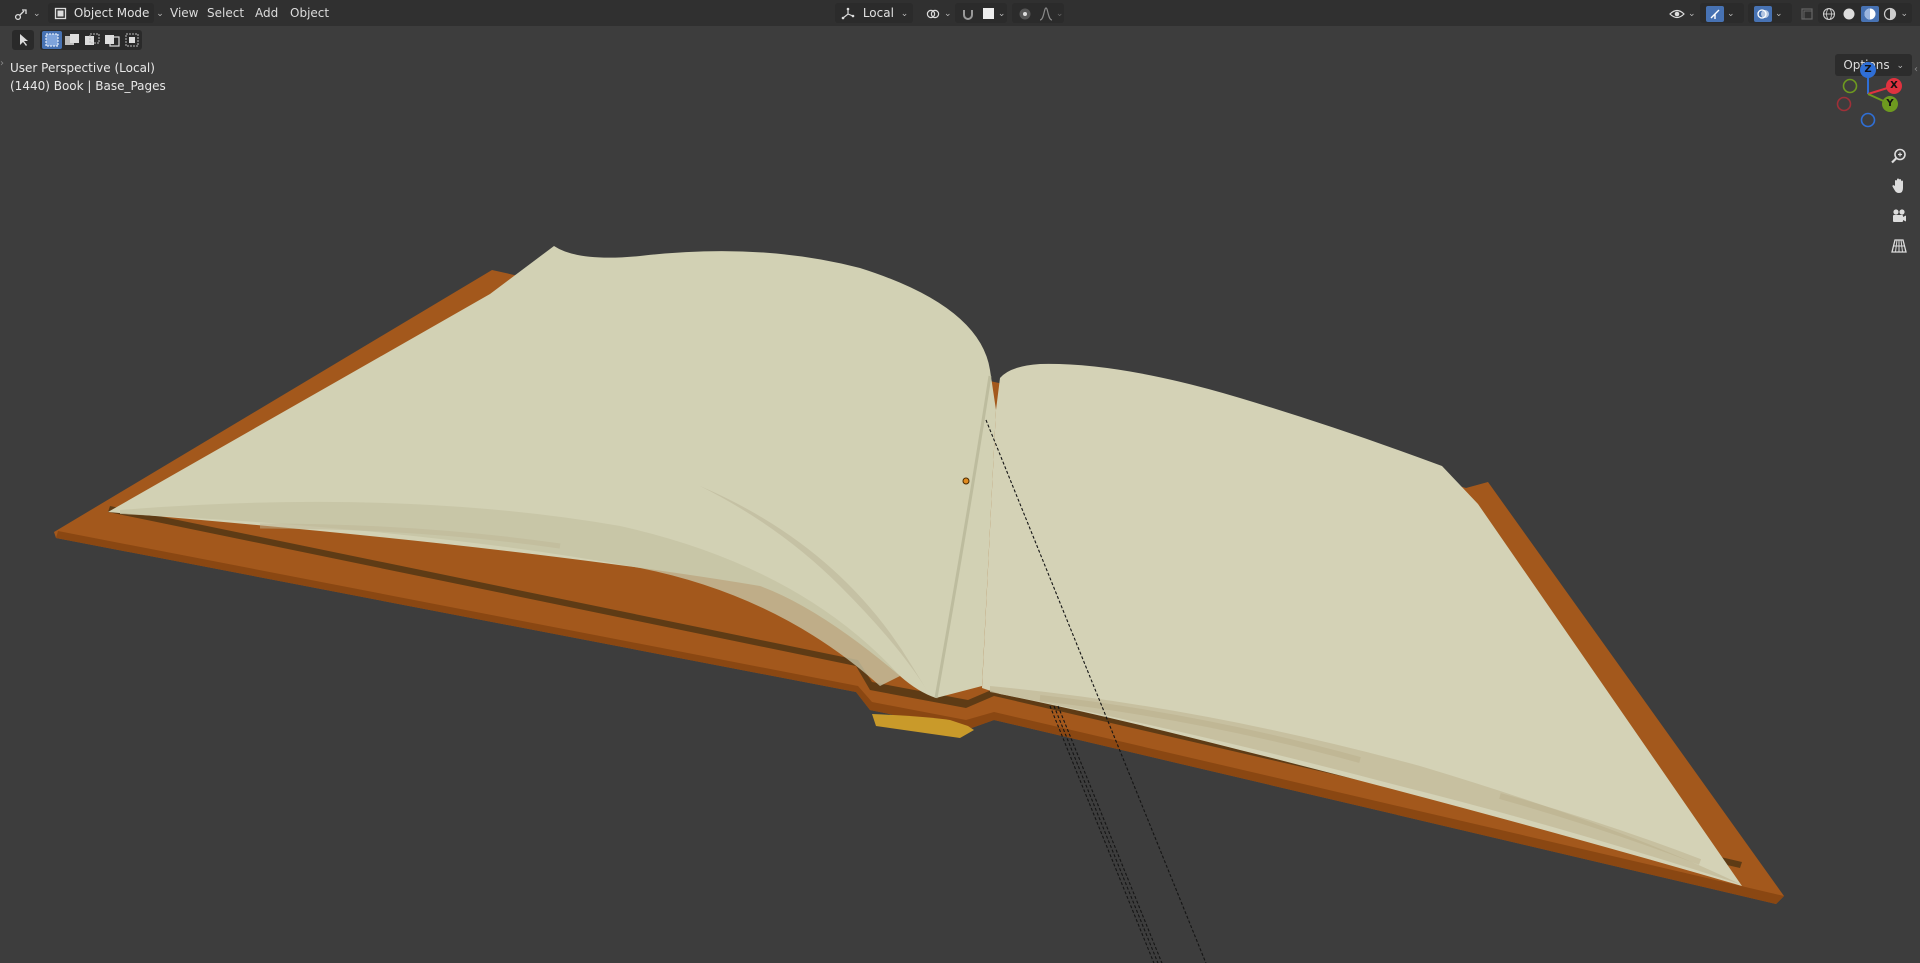 The height and width of the screenshot is (963, 1920). I want to click on select-extend-button, so click(72, 40).